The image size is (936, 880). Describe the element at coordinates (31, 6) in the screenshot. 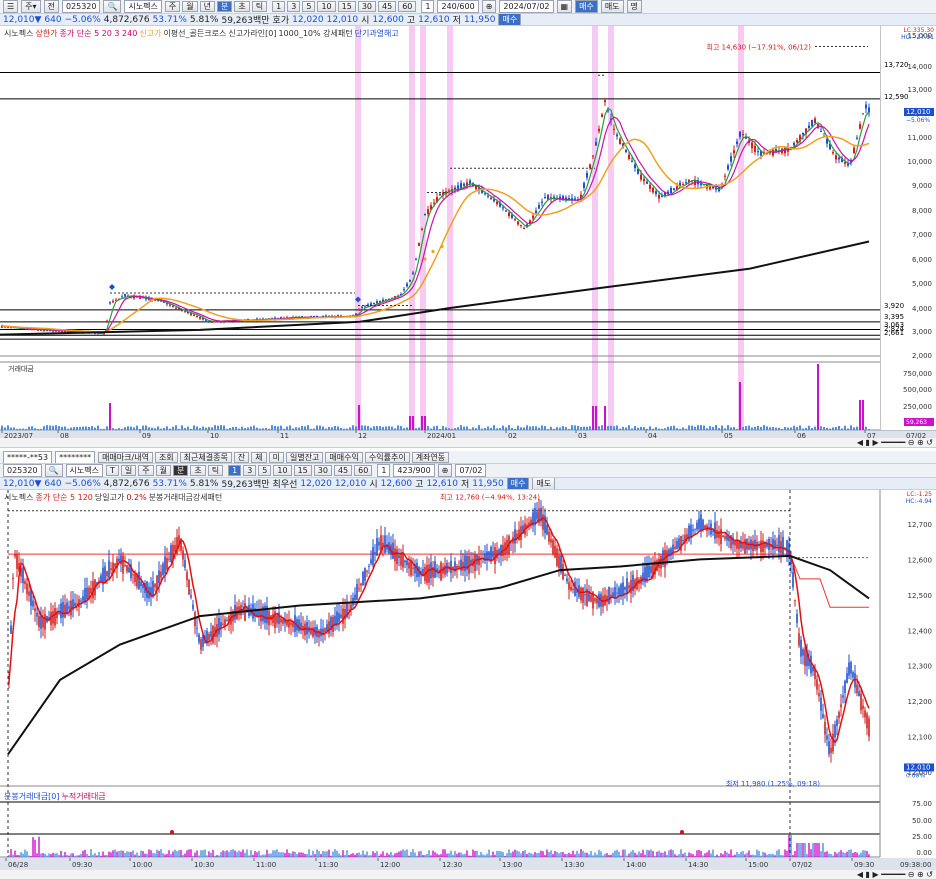

I see `chart-type-dropdown: 주▾` at that location.